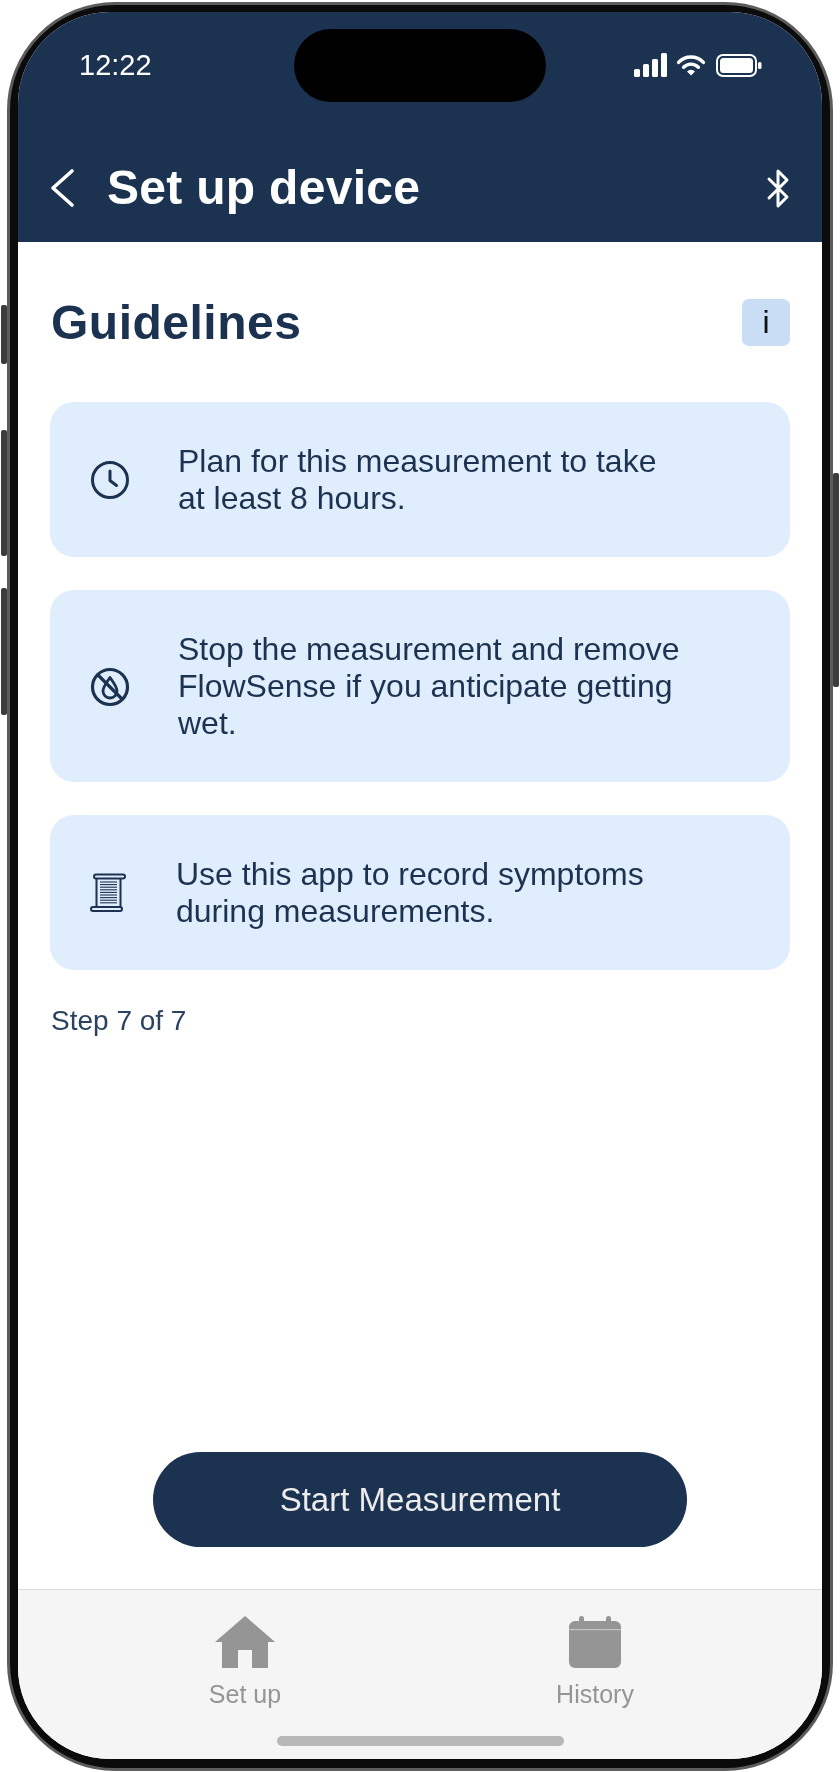 This screenshot has width=840, height=1772. Describe the element at coordinates (176, 322) in the screenshot. I see `section-heading: Guidelines` at that location.